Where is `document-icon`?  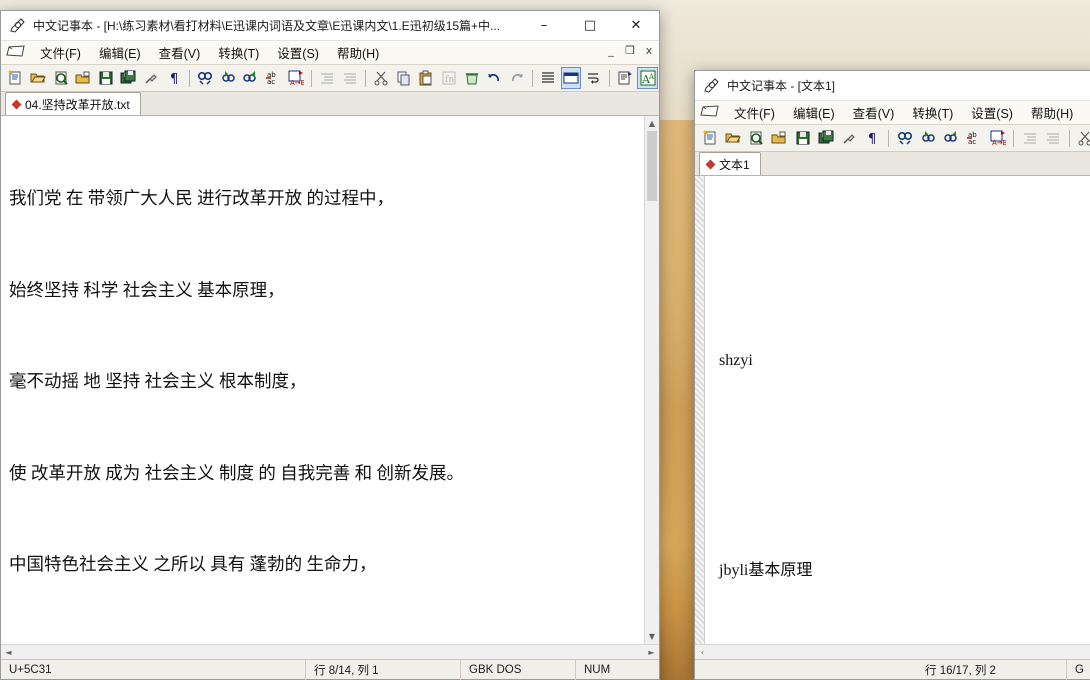
document-icon is located at coordinates (16, 53).